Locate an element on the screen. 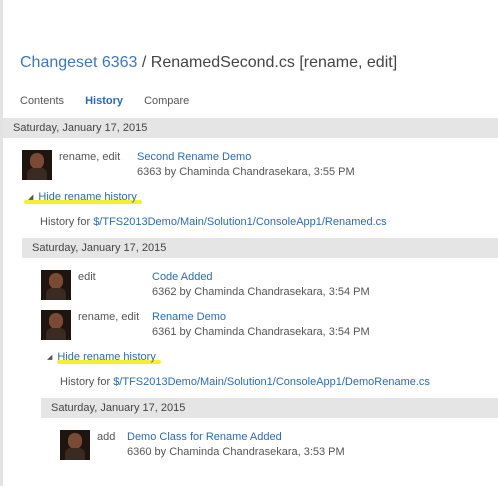  changeset-meta: 6363 by Chaminda Chandrasekara, 3:55 PM is located at coordinates (246, 172).